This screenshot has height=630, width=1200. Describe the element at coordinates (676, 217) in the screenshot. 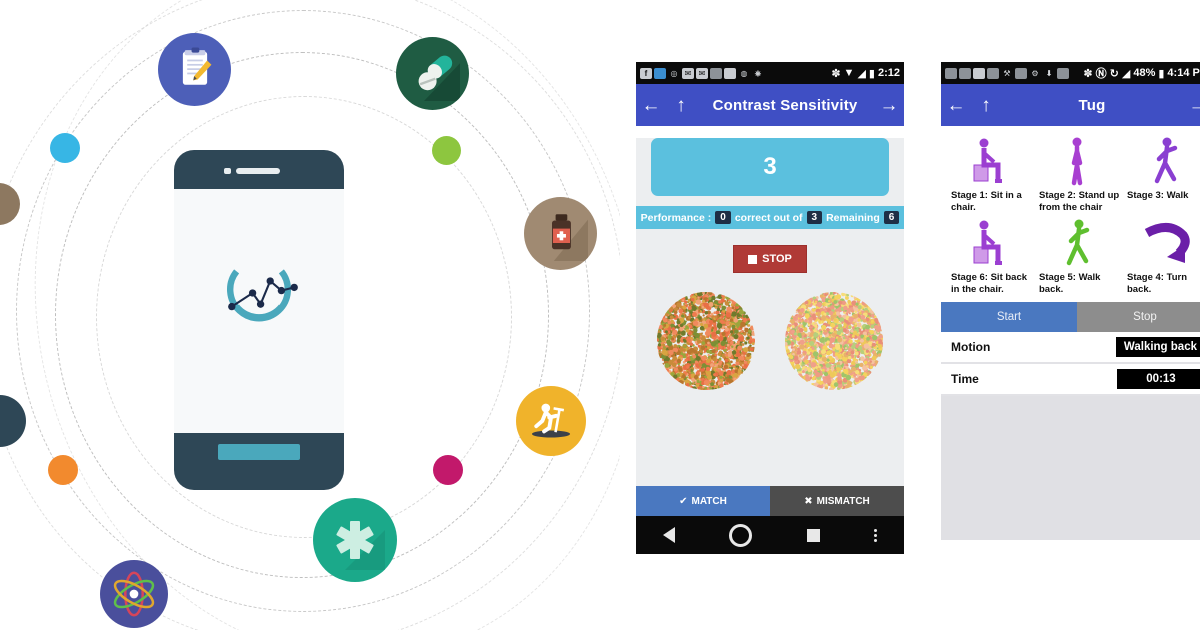

I see `performance-label: Performance :` at that location.